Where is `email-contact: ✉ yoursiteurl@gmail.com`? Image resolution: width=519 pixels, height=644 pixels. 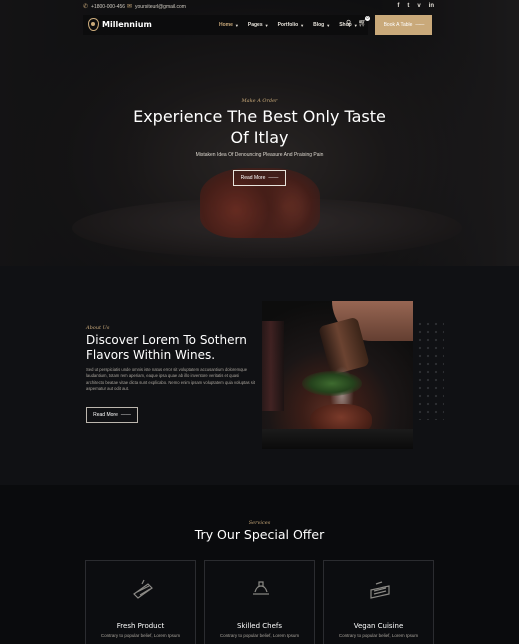 email-contact: ✉ yoursiteurl@gmail.com is located at coordinates (156, 7).